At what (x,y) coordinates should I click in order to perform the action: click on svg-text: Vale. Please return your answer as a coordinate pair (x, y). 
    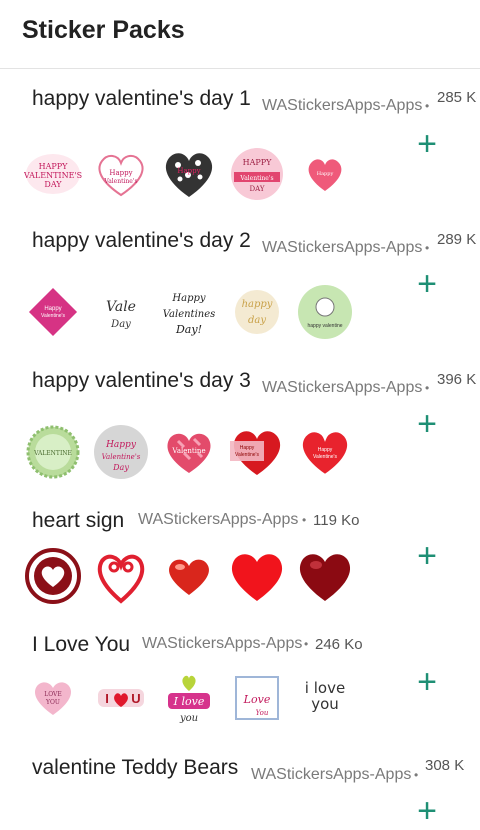
    Looking at the image, I should click on (121, 307).